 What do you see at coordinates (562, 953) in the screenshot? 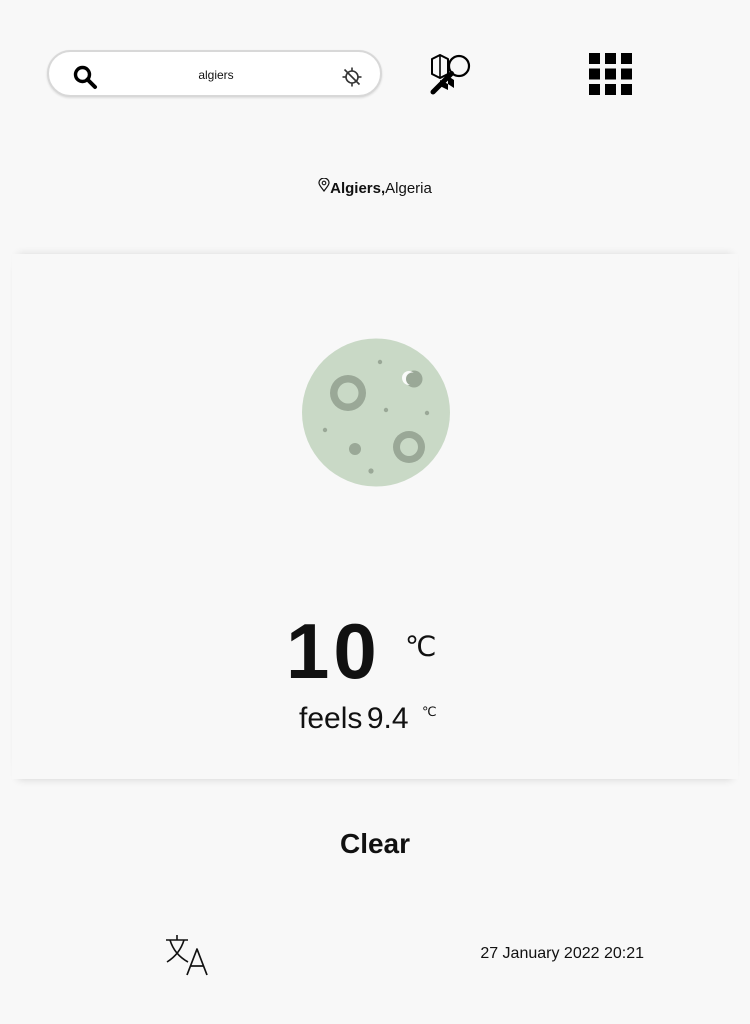
I see `date-time: 27 January 2022 20:21` at bounding box center [562, 953].